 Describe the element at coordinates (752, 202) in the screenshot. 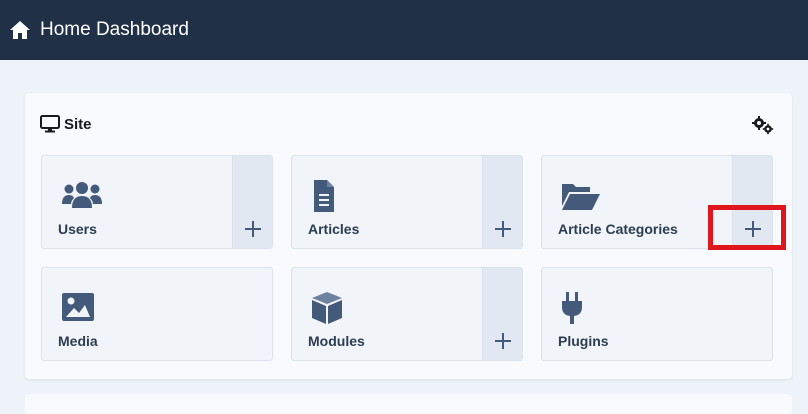

I see `add-category-button` at that location.